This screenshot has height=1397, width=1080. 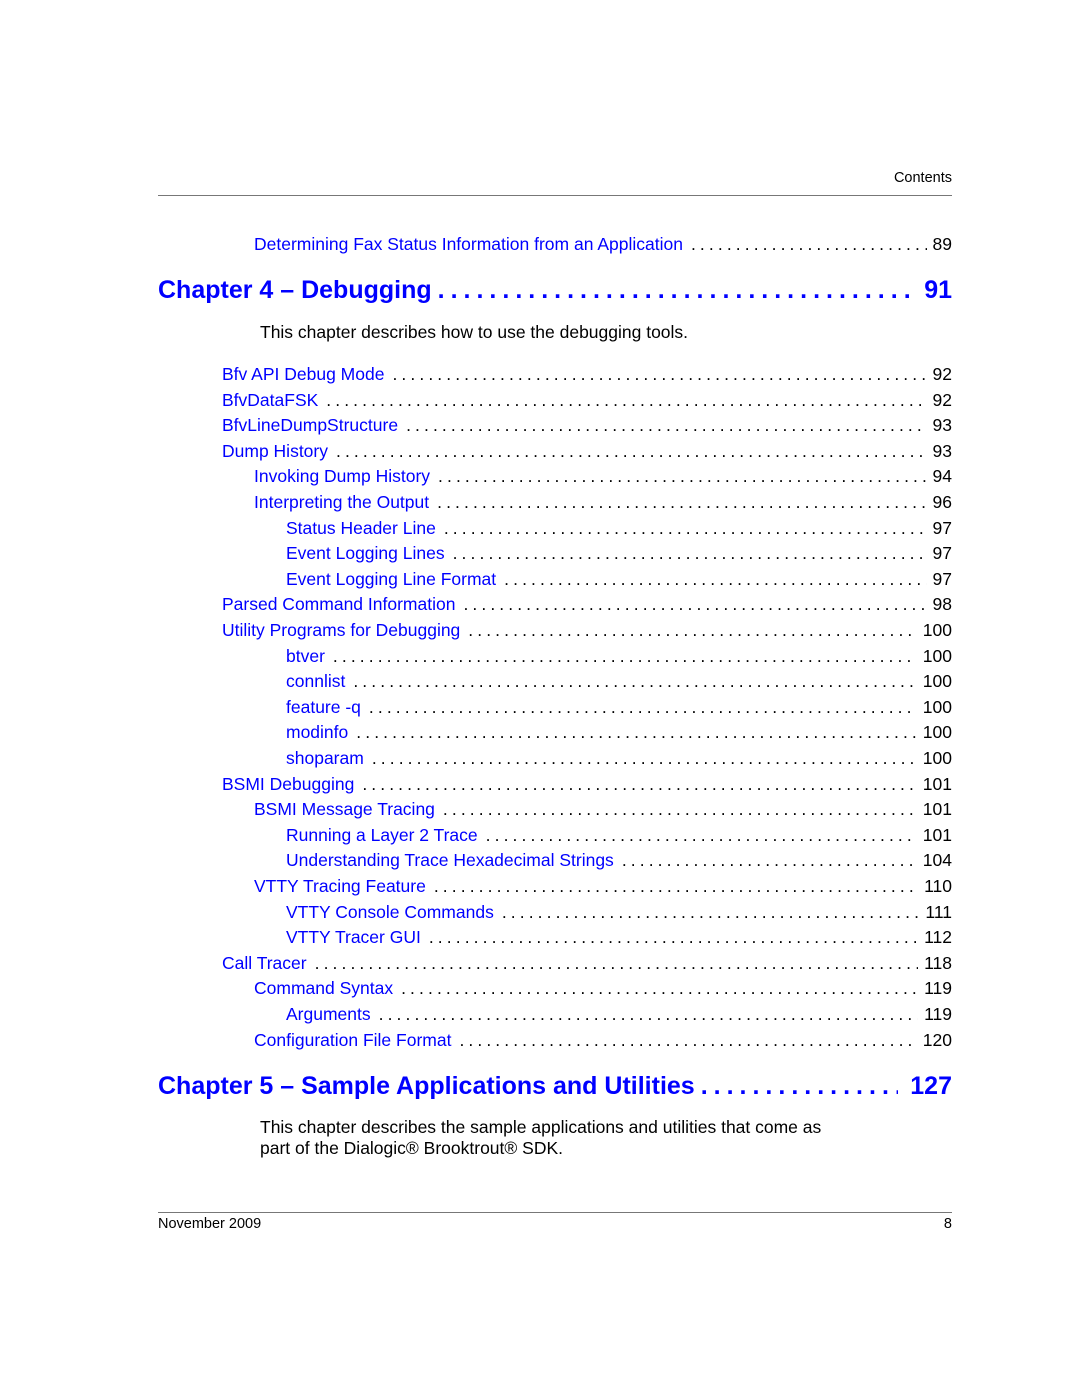 I want to click on footer-page-number: 8, so click(x=947, y=1224).